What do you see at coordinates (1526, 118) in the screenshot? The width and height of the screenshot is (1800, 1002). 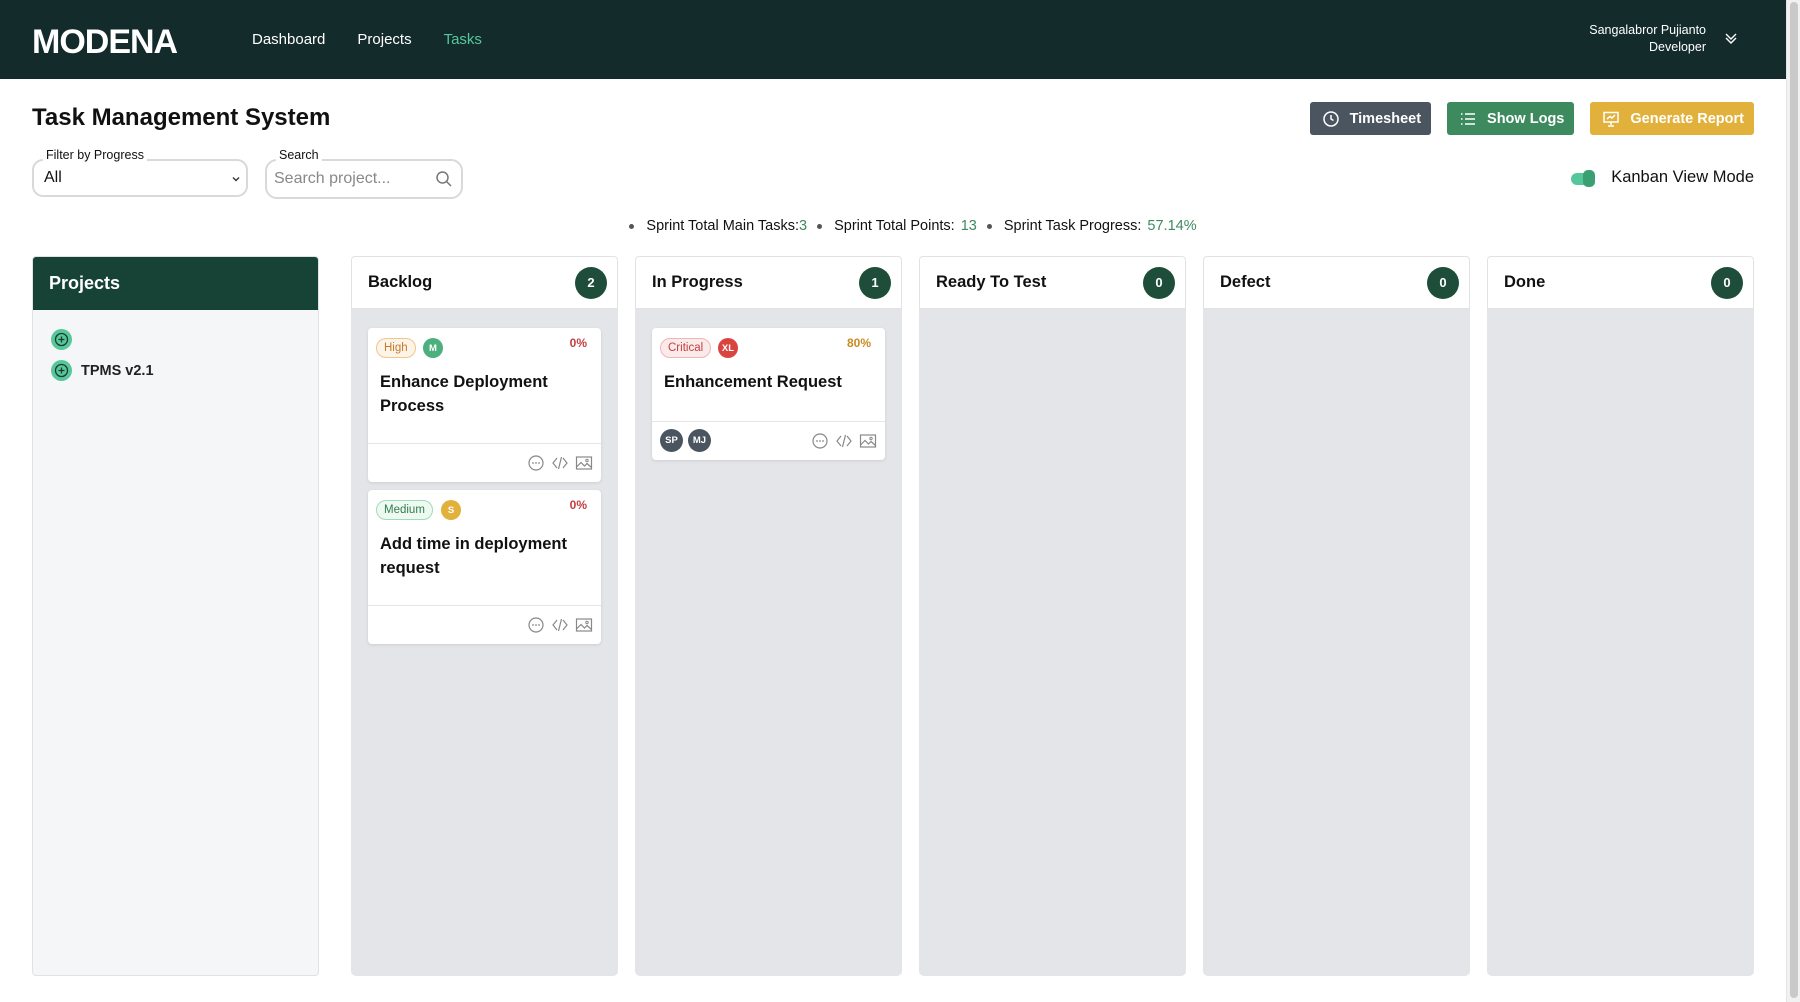 I see `show-logs-label: Show Logs` at bounding box center [1526, 118].